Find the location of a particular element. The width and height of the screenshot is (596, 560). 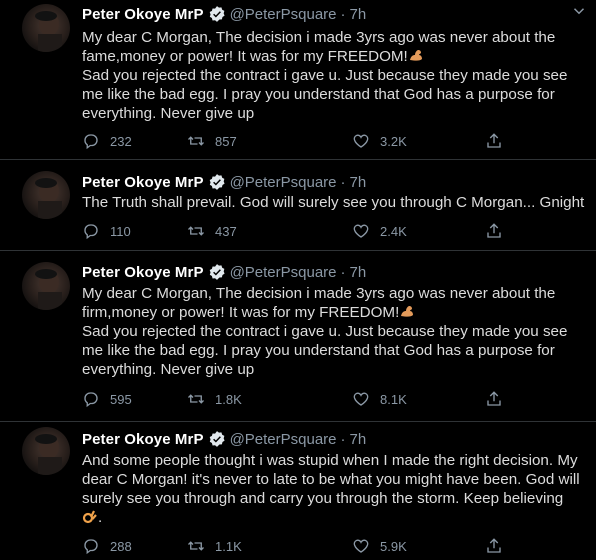

retweet-button: 437 is located at coordinates (212, 231).